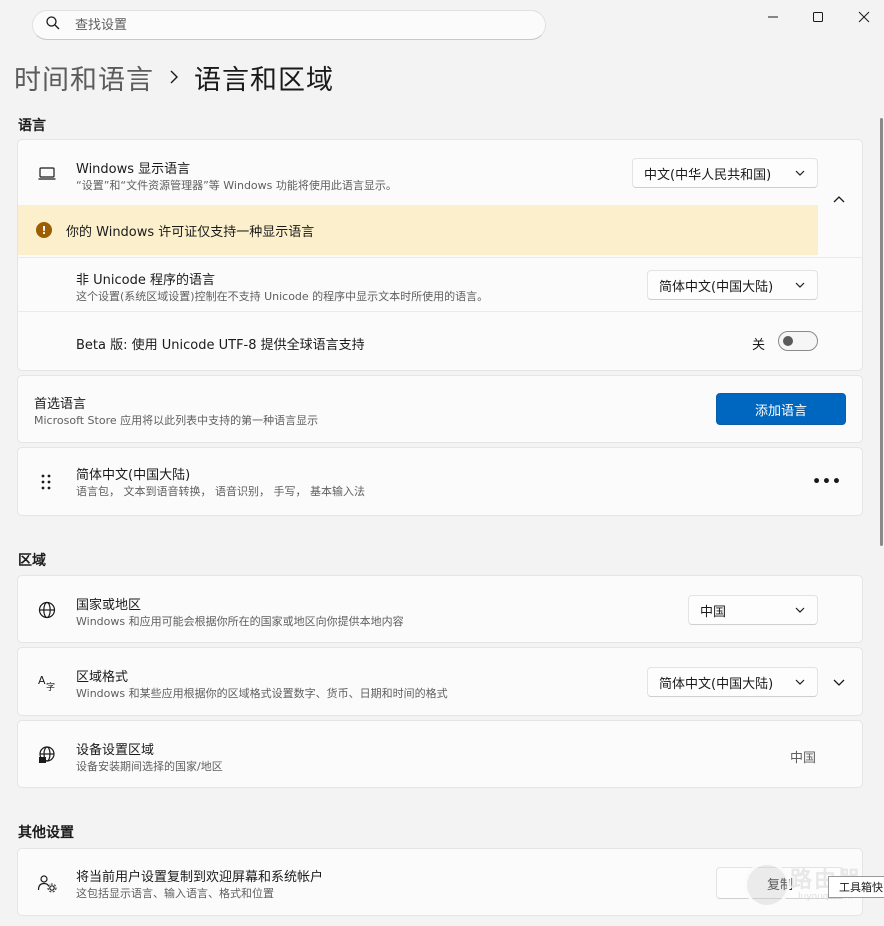 This screenshot has width=884, height=926. I want to click on section-title-language: 语言, so click(32, 126).